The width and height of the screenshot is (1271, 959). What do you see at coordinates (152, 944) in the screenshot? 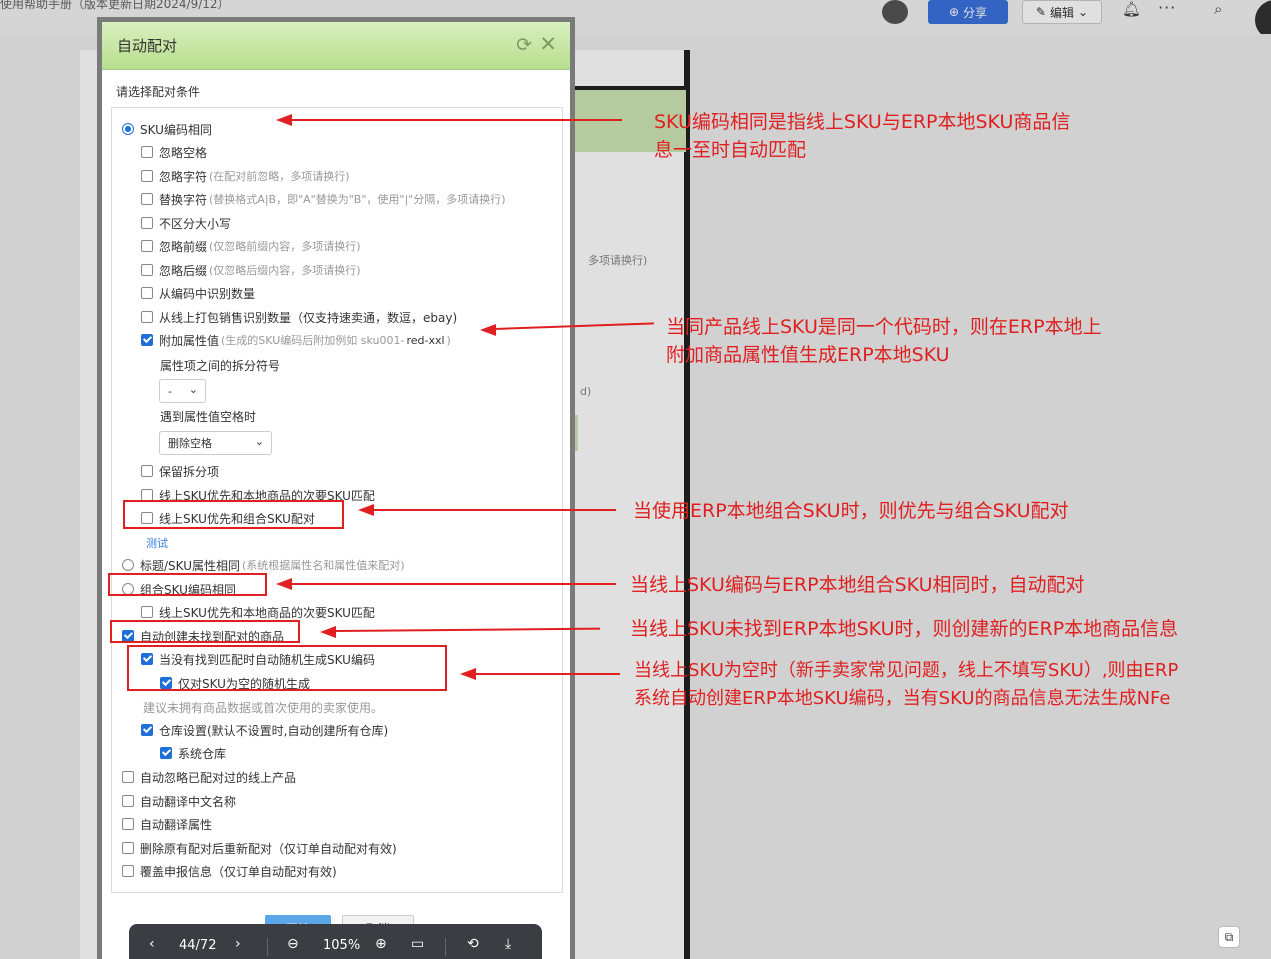
I see `chevron-left-icon: ‹` at bounding box center [152, 944].